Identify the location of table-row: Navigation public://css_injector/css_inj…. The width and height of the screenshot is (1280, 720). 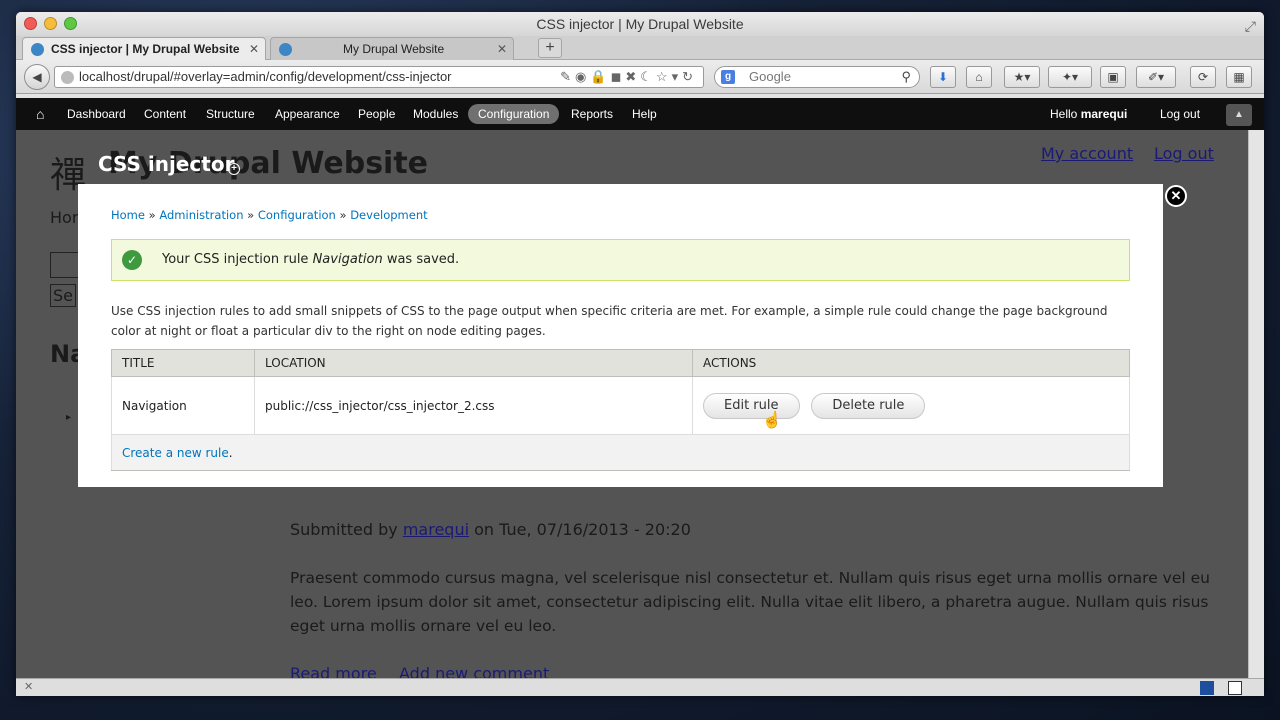
(620, 405).